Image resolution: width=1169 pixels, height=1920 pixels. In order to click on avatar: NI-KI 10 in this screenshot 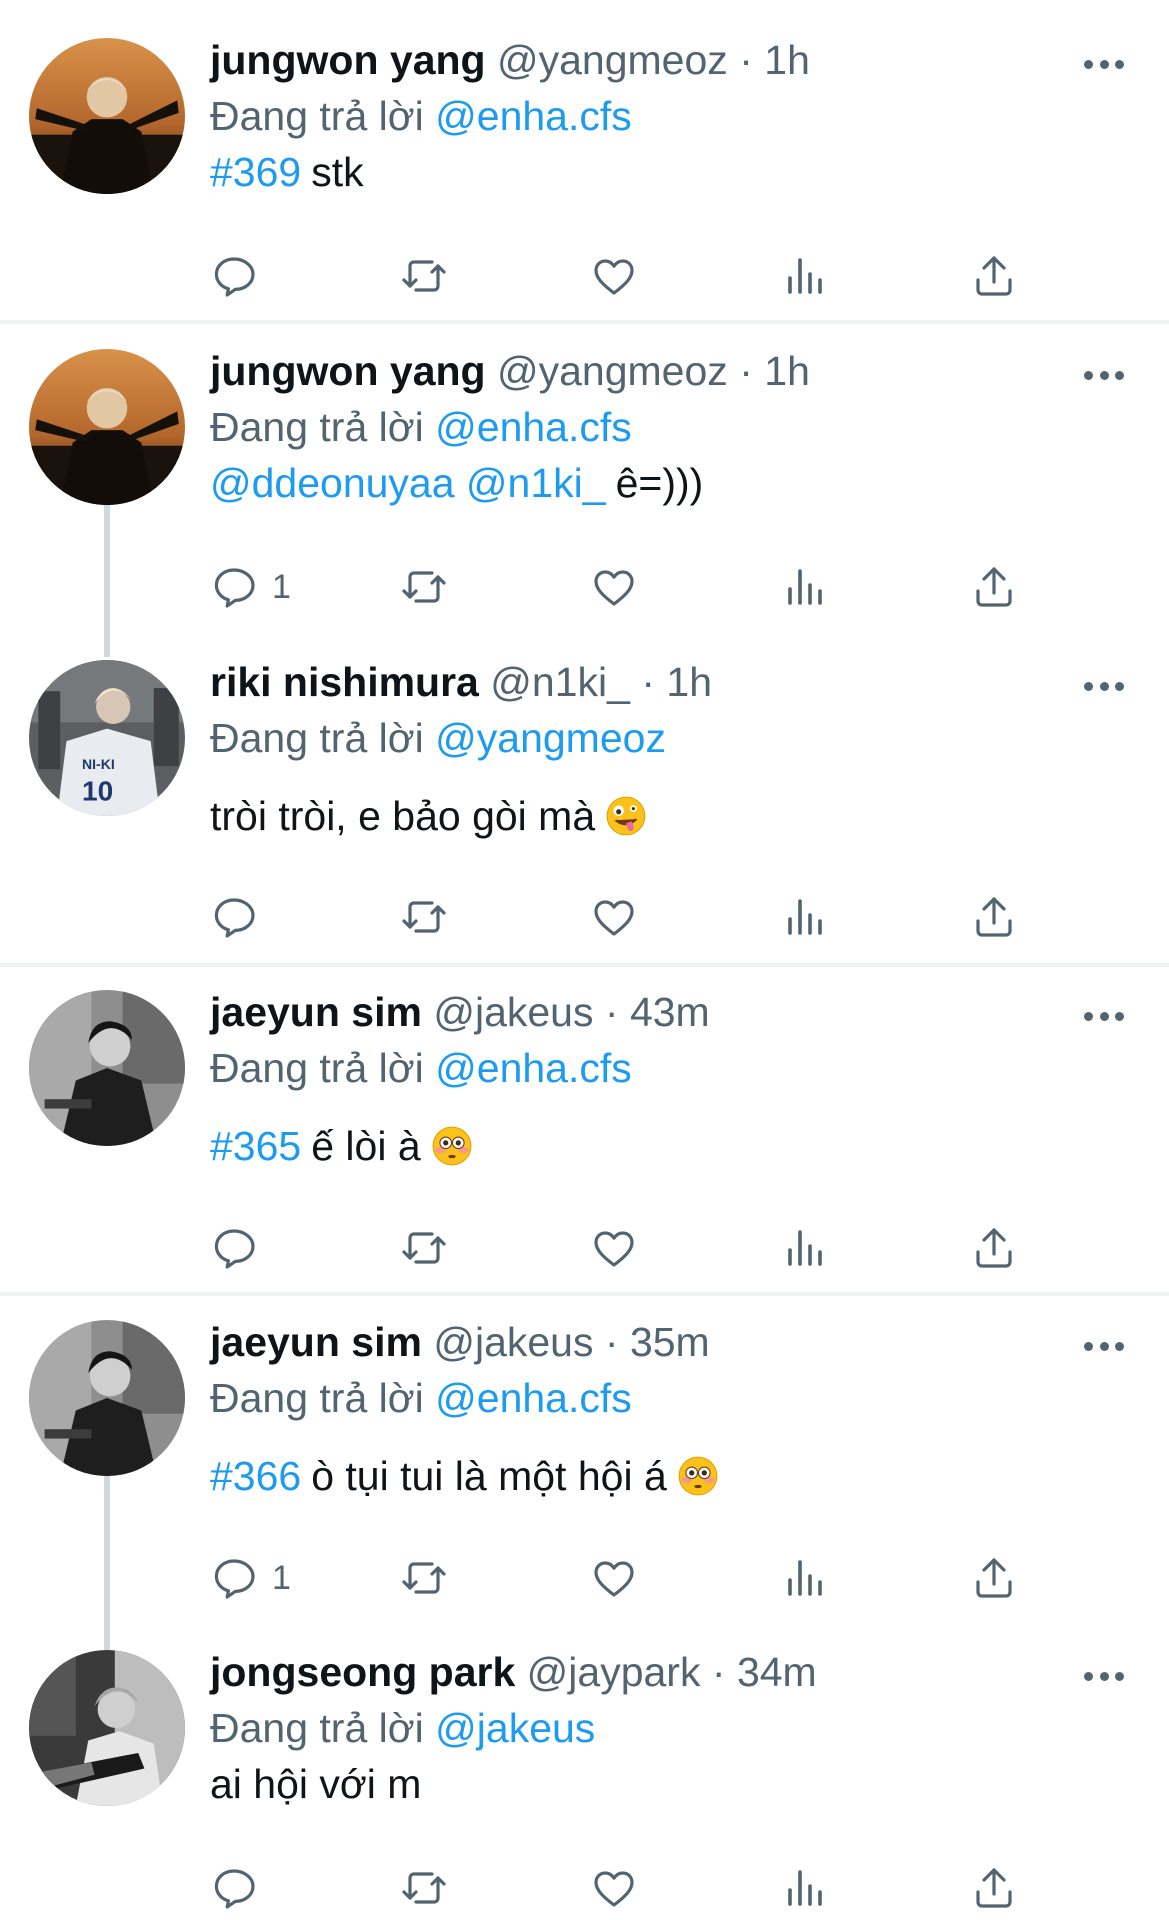, I will do `click(107, 738)`.